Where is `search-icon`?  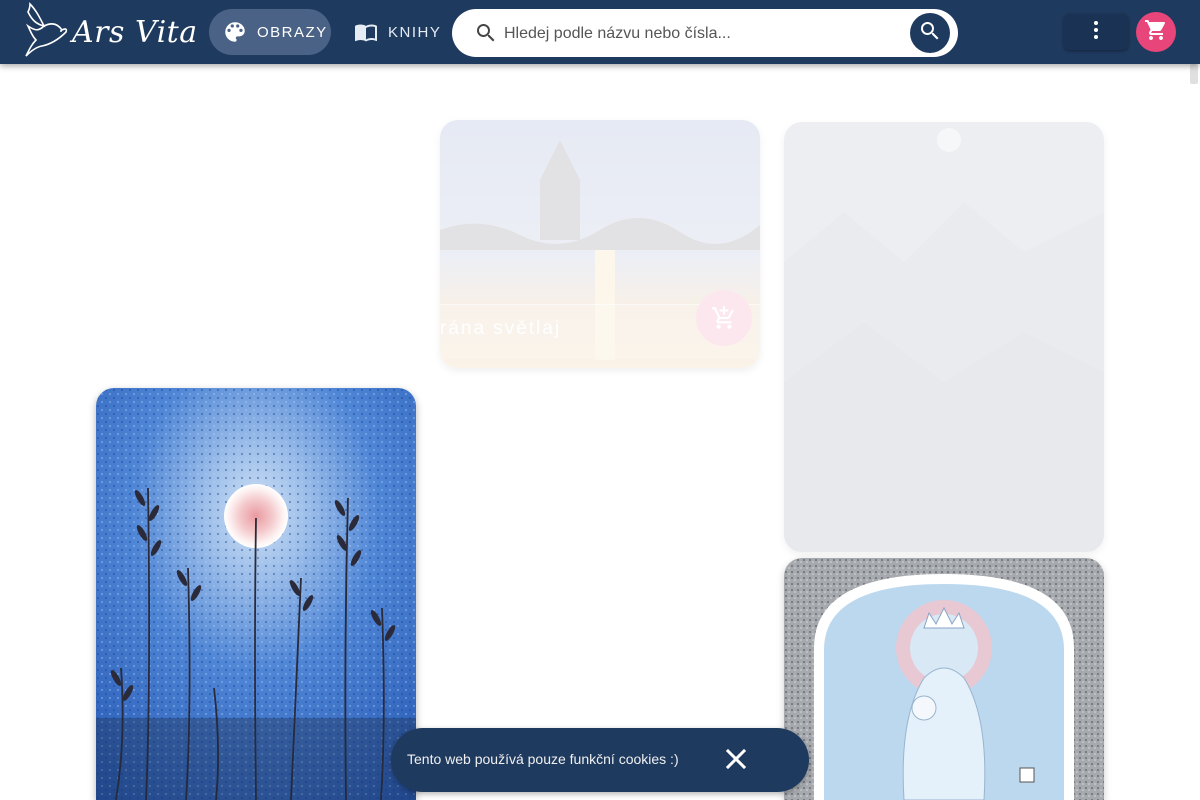 search-icon is located at coordinates (486, 33).